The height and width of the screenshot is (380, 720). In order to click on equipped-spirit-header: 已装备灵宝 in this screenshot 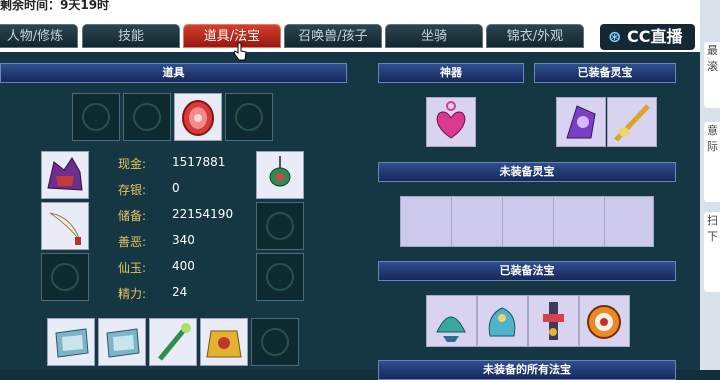, I will do `click(605, 73)`.